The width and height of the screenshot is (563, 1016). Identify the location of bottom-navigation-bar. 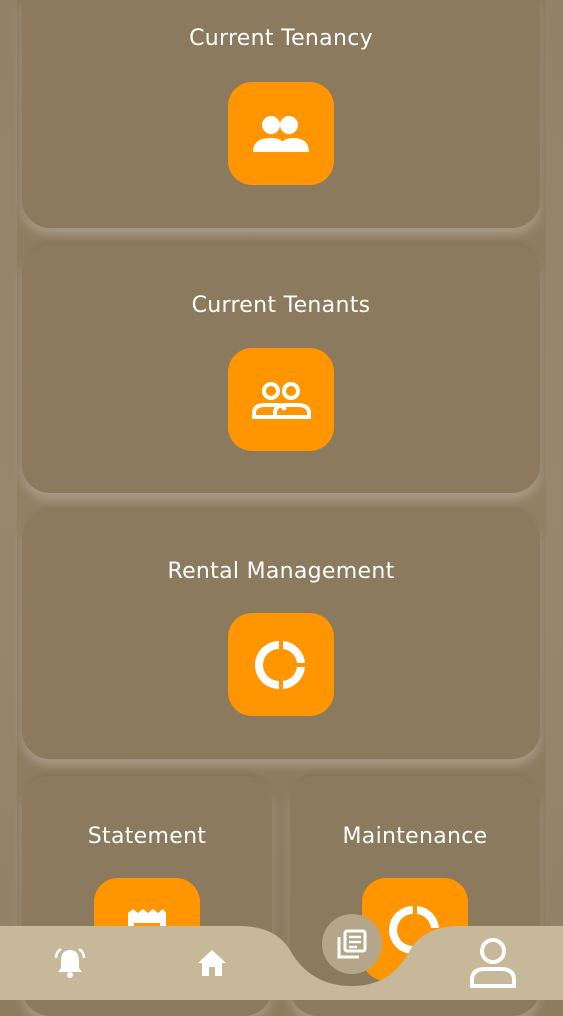
(281, 963).